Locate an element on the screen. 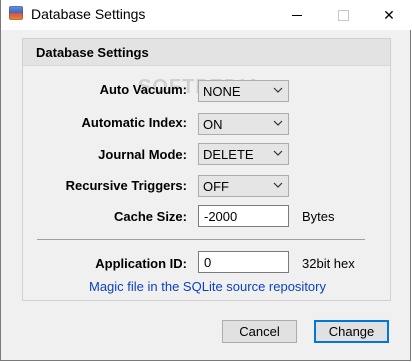  cache-size-field is located at coordinates (243, 216).